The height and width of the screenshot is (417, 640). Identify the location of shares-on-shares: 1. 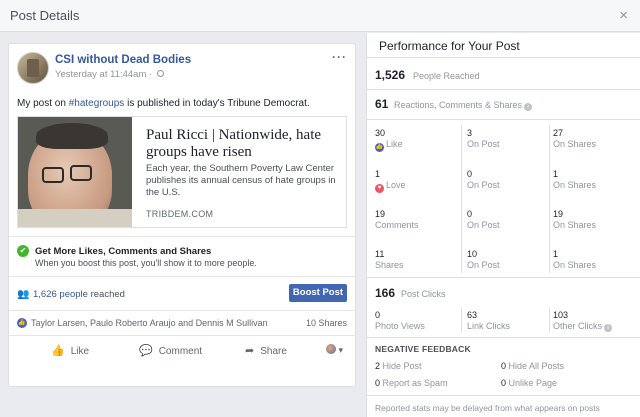
(556, 254).